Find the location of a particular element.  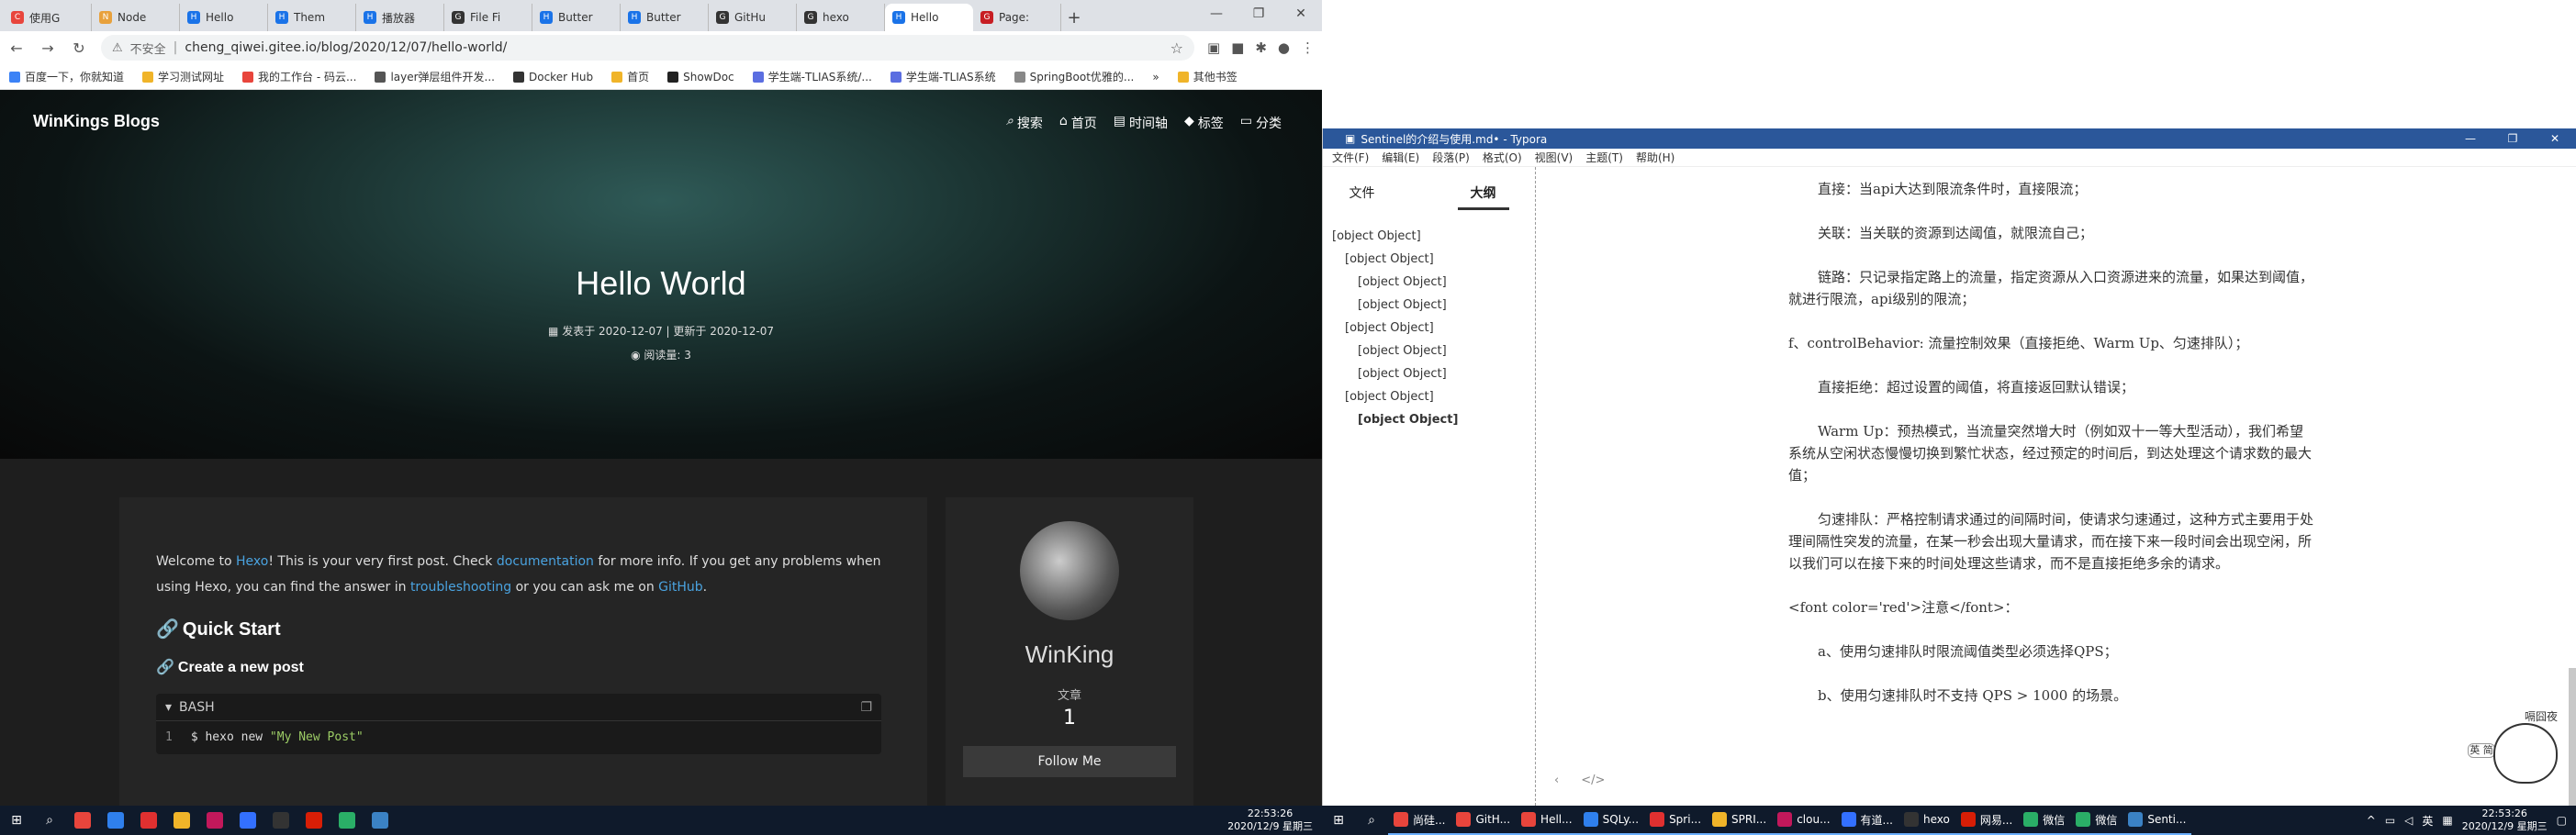

typora-menu-item: 帮助(H) is located at coordinates (1655, 157).